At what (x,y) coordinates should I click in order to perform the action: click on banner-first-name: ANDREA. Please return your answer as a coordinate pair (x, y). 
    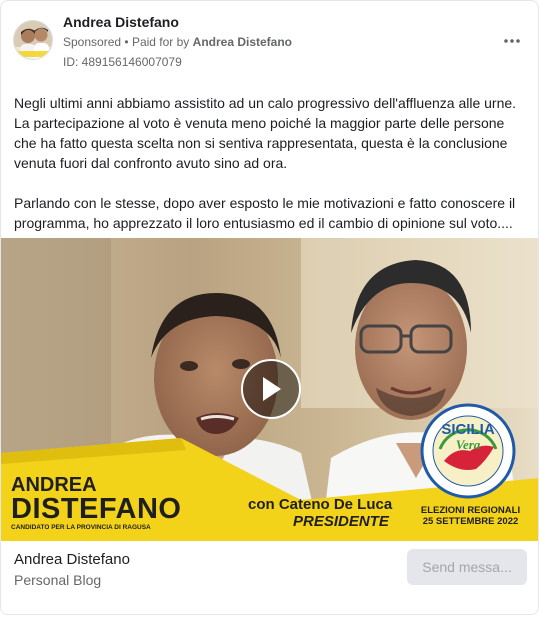
    Looking at the image, I should click on (54, 485).